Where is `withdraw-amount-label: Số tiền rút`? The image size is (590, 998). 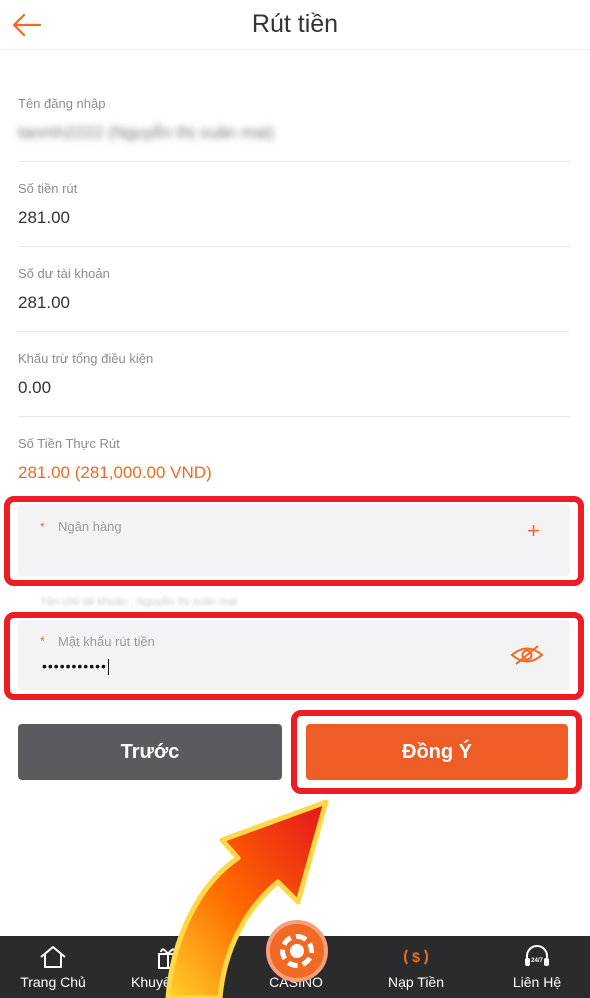 withdraw-amount-label: Số tiền rút is located at coordinates (48, 188).